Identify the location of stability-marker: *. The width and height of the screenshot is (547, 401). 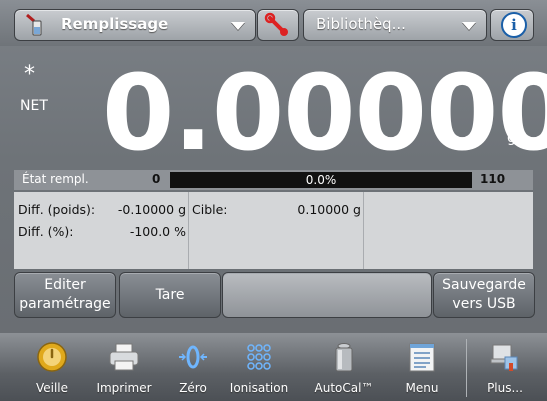
(29, 74).